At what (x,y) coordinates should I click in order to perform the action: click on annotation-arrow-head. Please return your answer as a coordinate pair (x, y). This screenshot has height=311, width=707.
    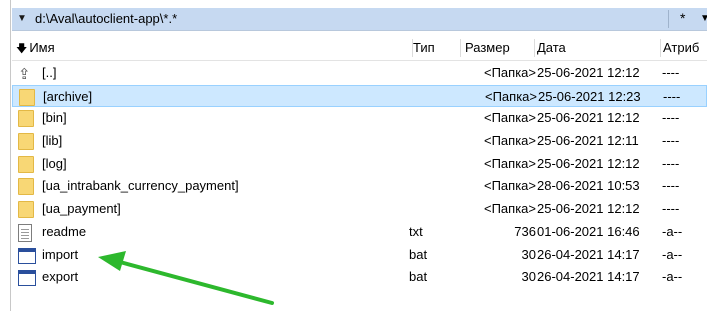
    Looking at the image, I should click on (112, 261).